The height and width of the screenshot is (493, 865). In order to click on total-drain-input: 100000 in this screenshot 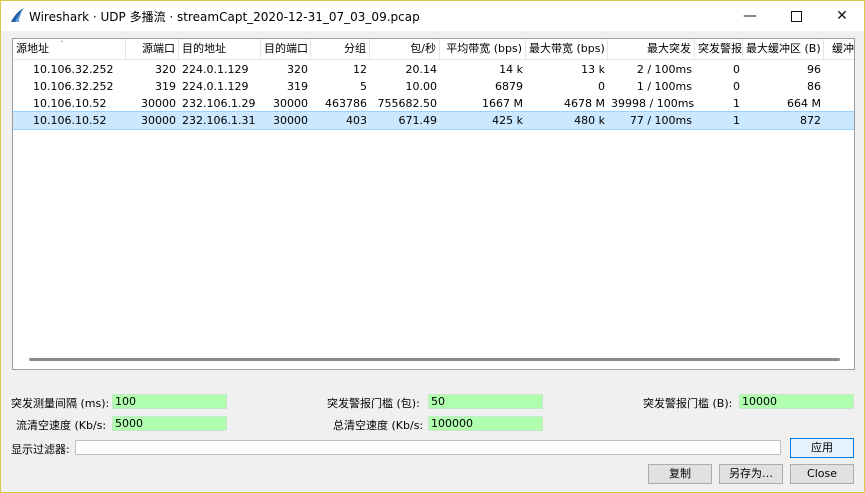, I will do `click(485, 423)`.